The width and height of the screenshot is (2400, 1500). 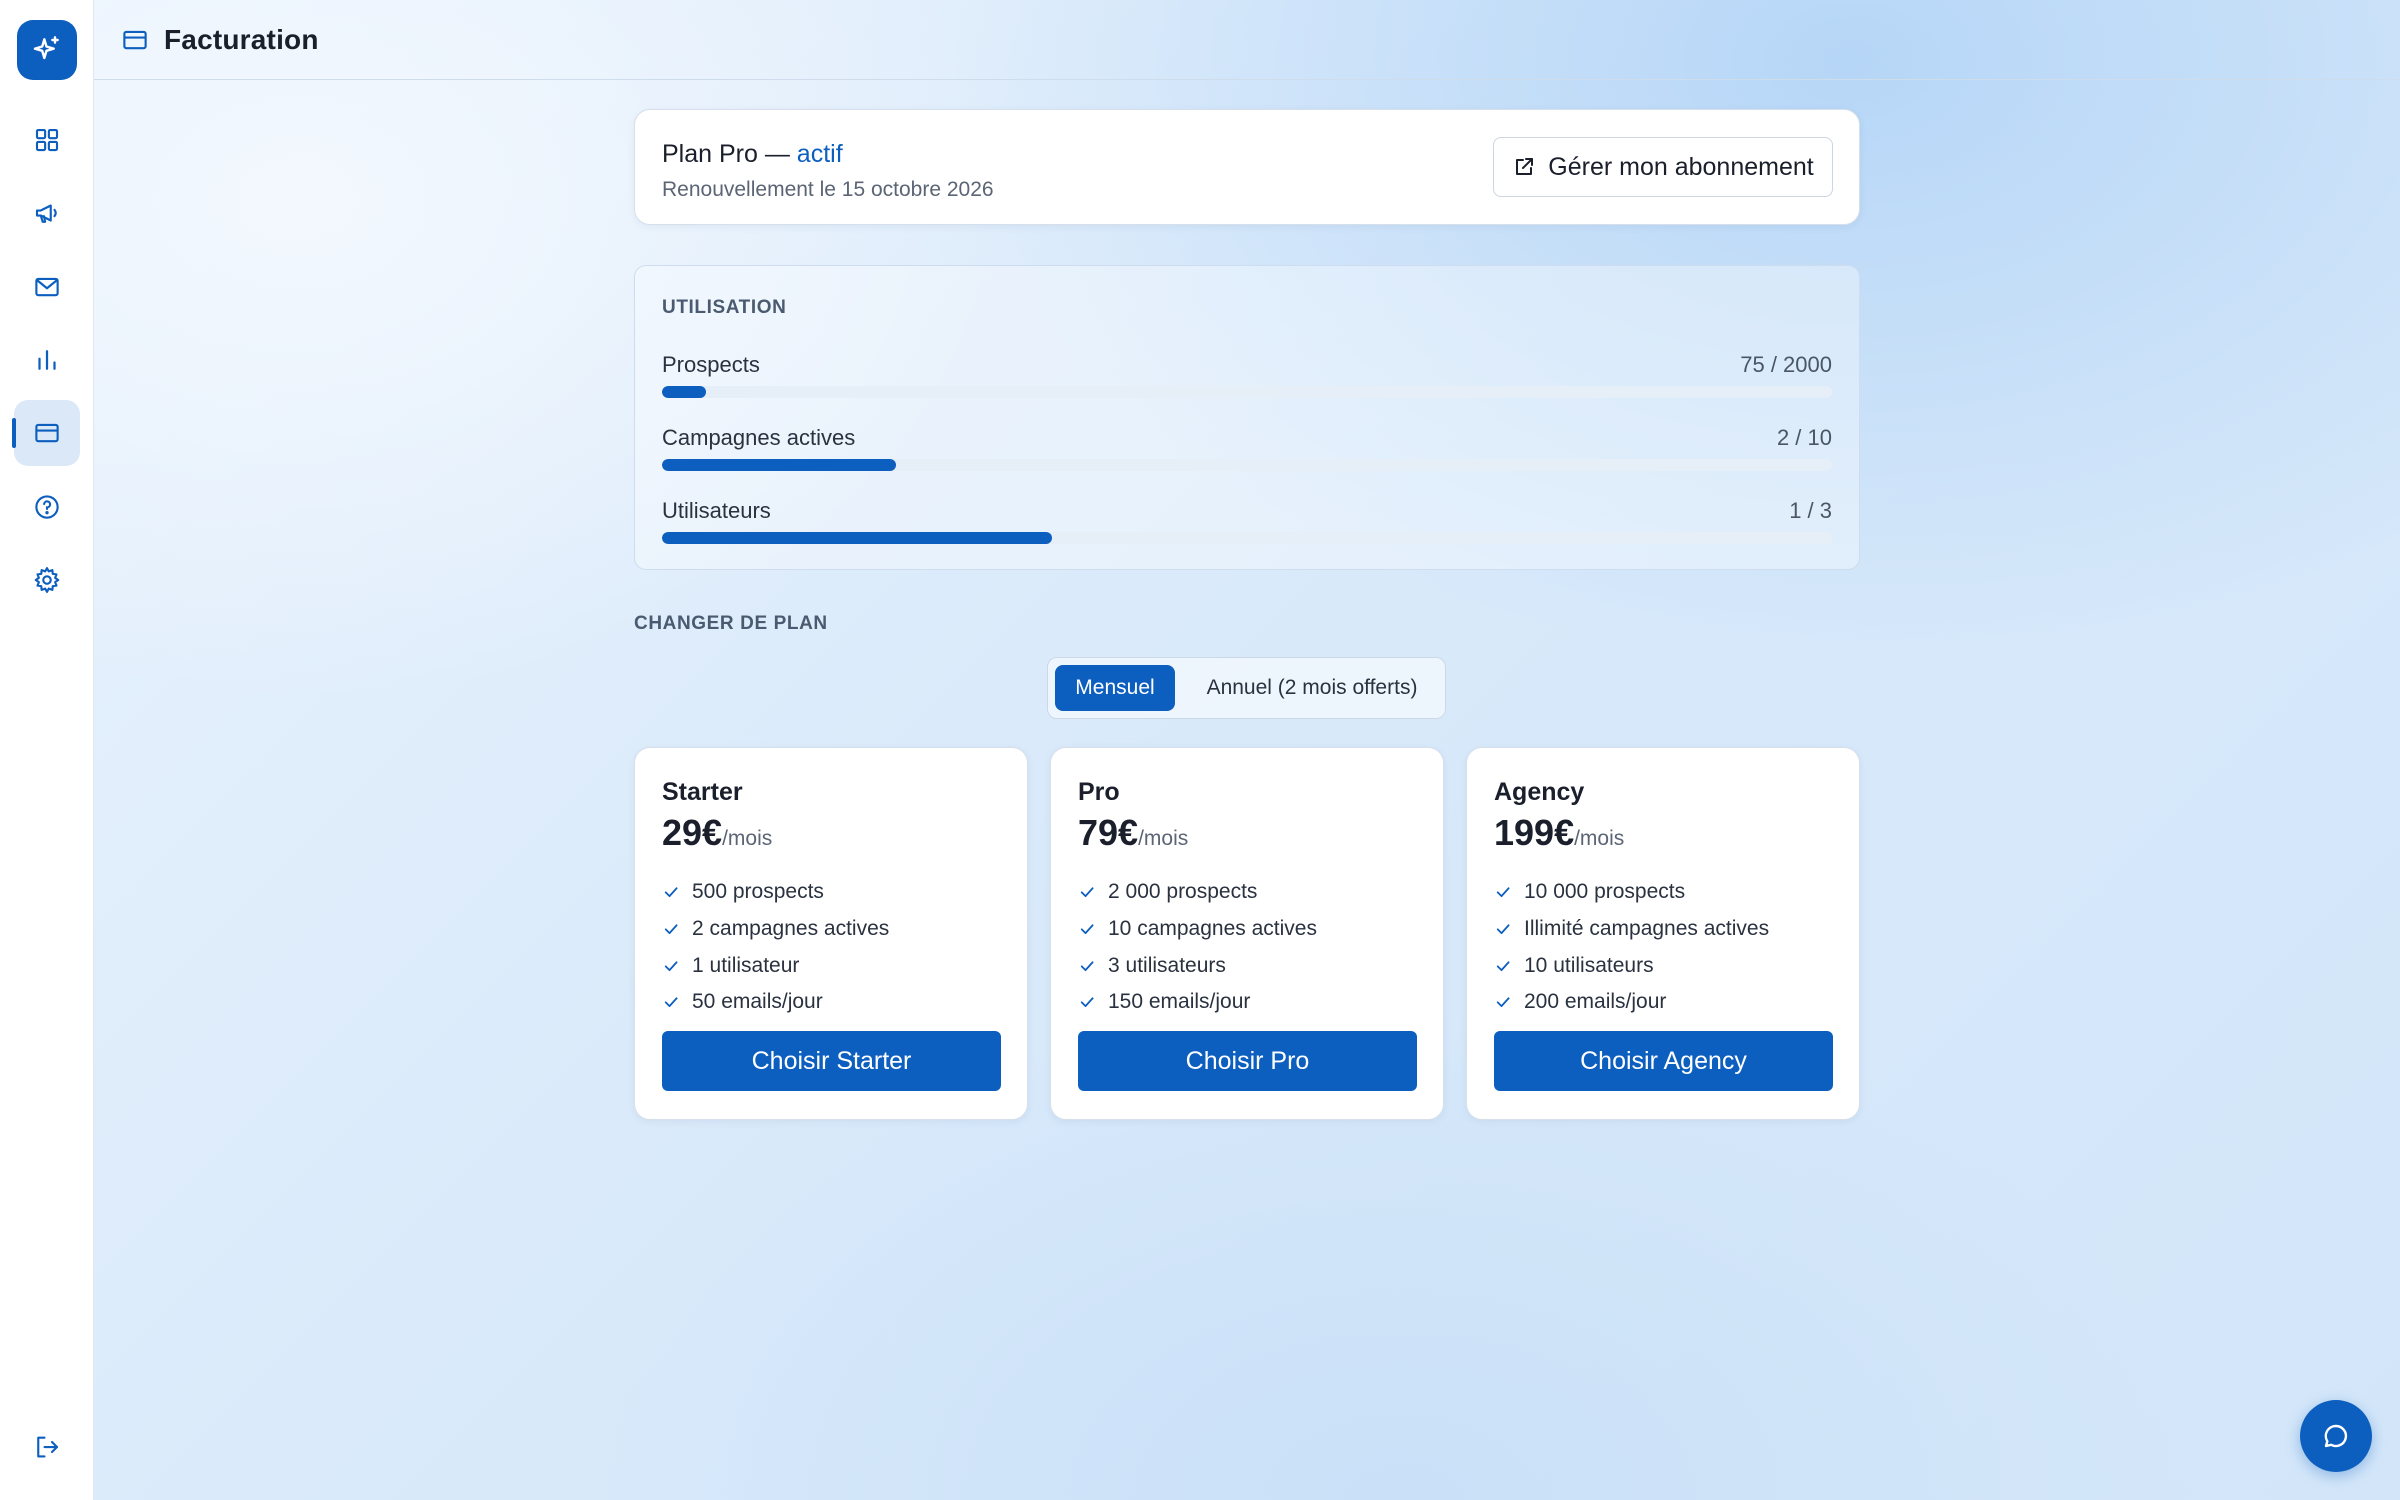 I want to click on usage-row-campaigns: Campagnes actives 2 / 10, so click(x=1247, y=450).